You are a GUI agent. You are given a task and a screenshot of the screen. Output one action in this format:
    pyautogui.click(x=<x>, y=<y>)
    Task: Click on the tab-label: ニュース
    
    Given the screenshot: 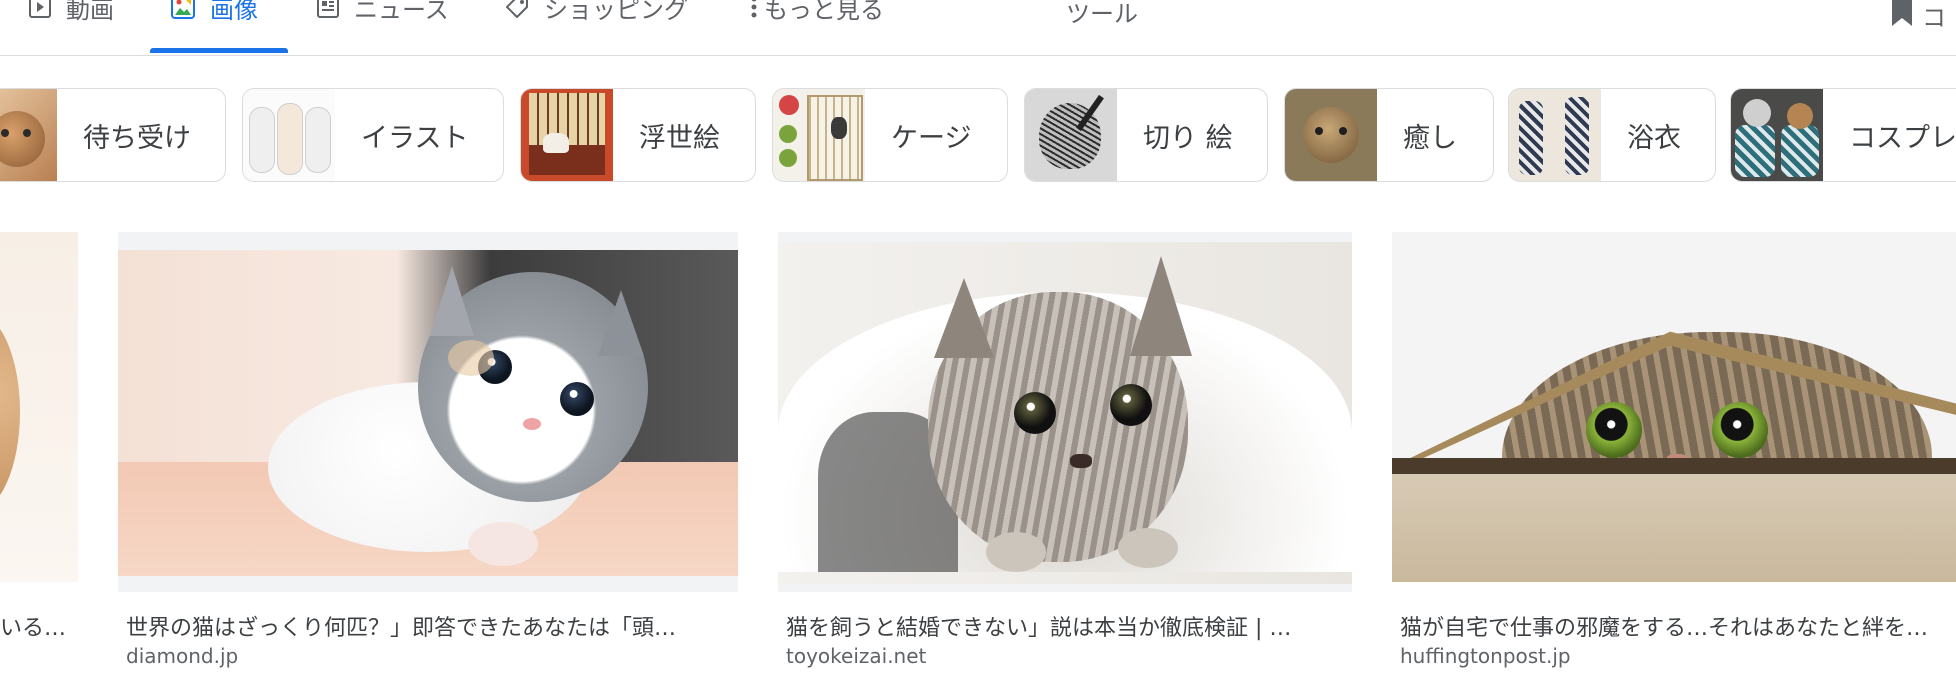 What is the action you would take?
    pyautogui.click(x=401, y=12)
    